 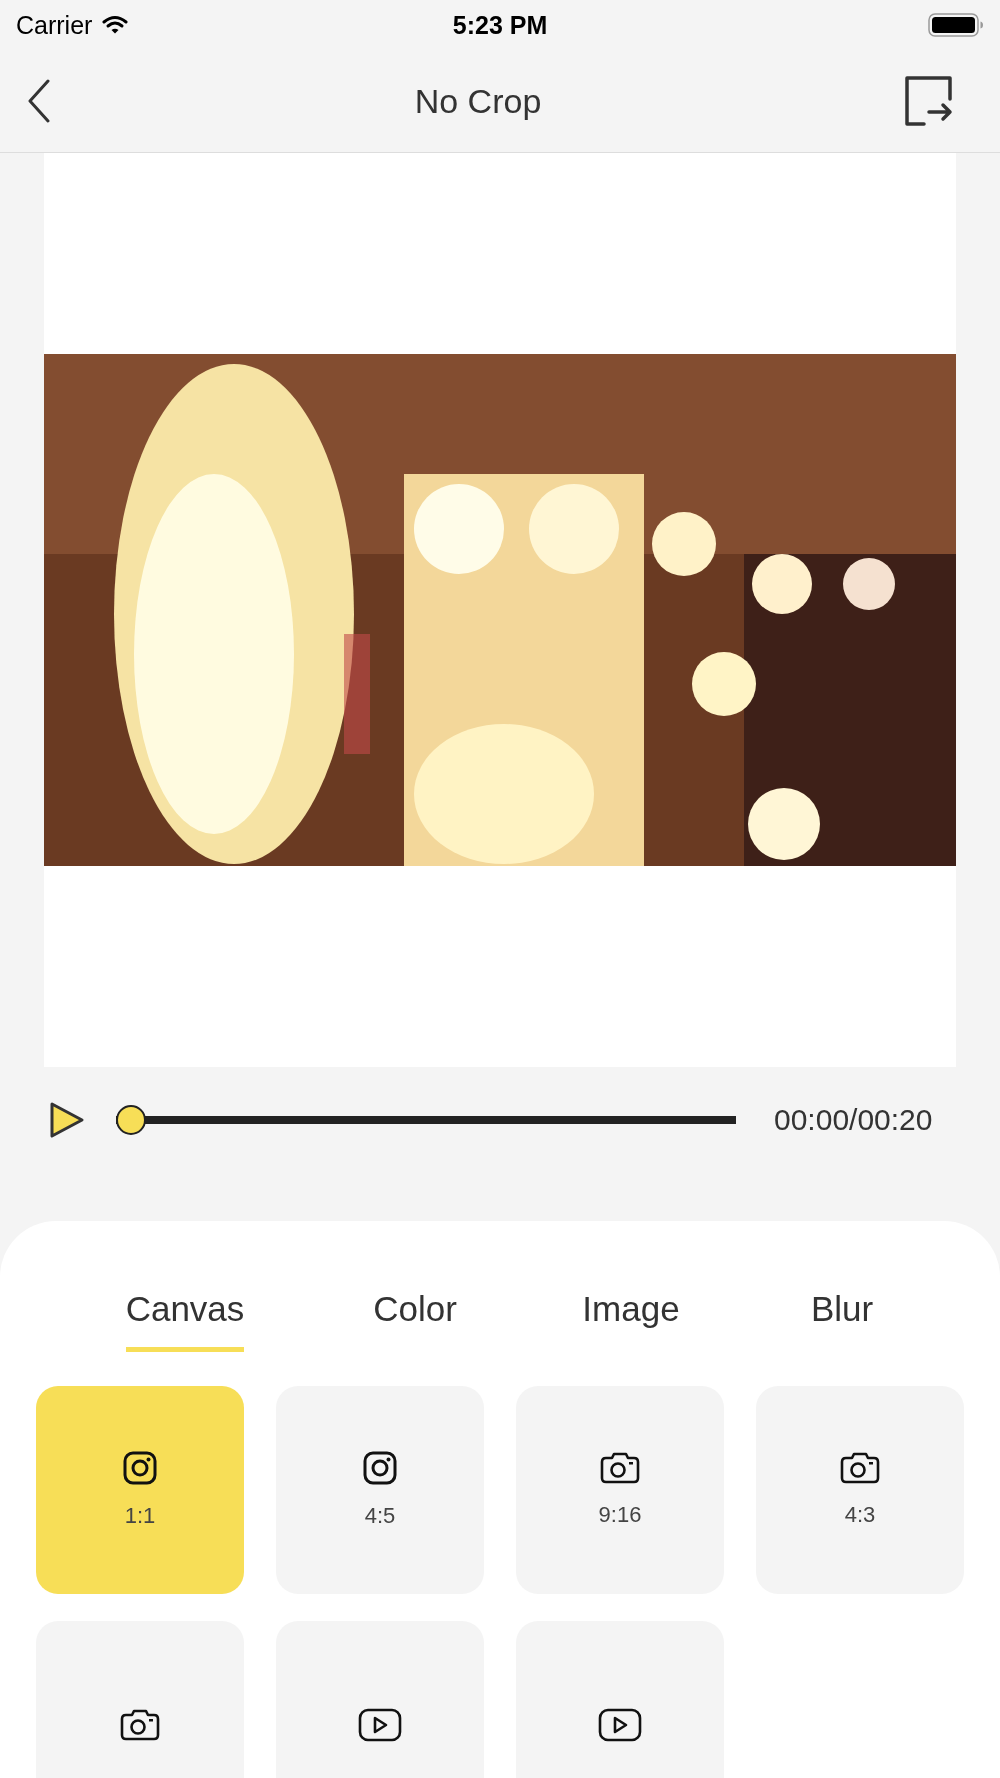 What do you see at coordinates (54, 25) in the screenshot?
I see `carrier-label: Carrier` at bounding box center [54, 25].